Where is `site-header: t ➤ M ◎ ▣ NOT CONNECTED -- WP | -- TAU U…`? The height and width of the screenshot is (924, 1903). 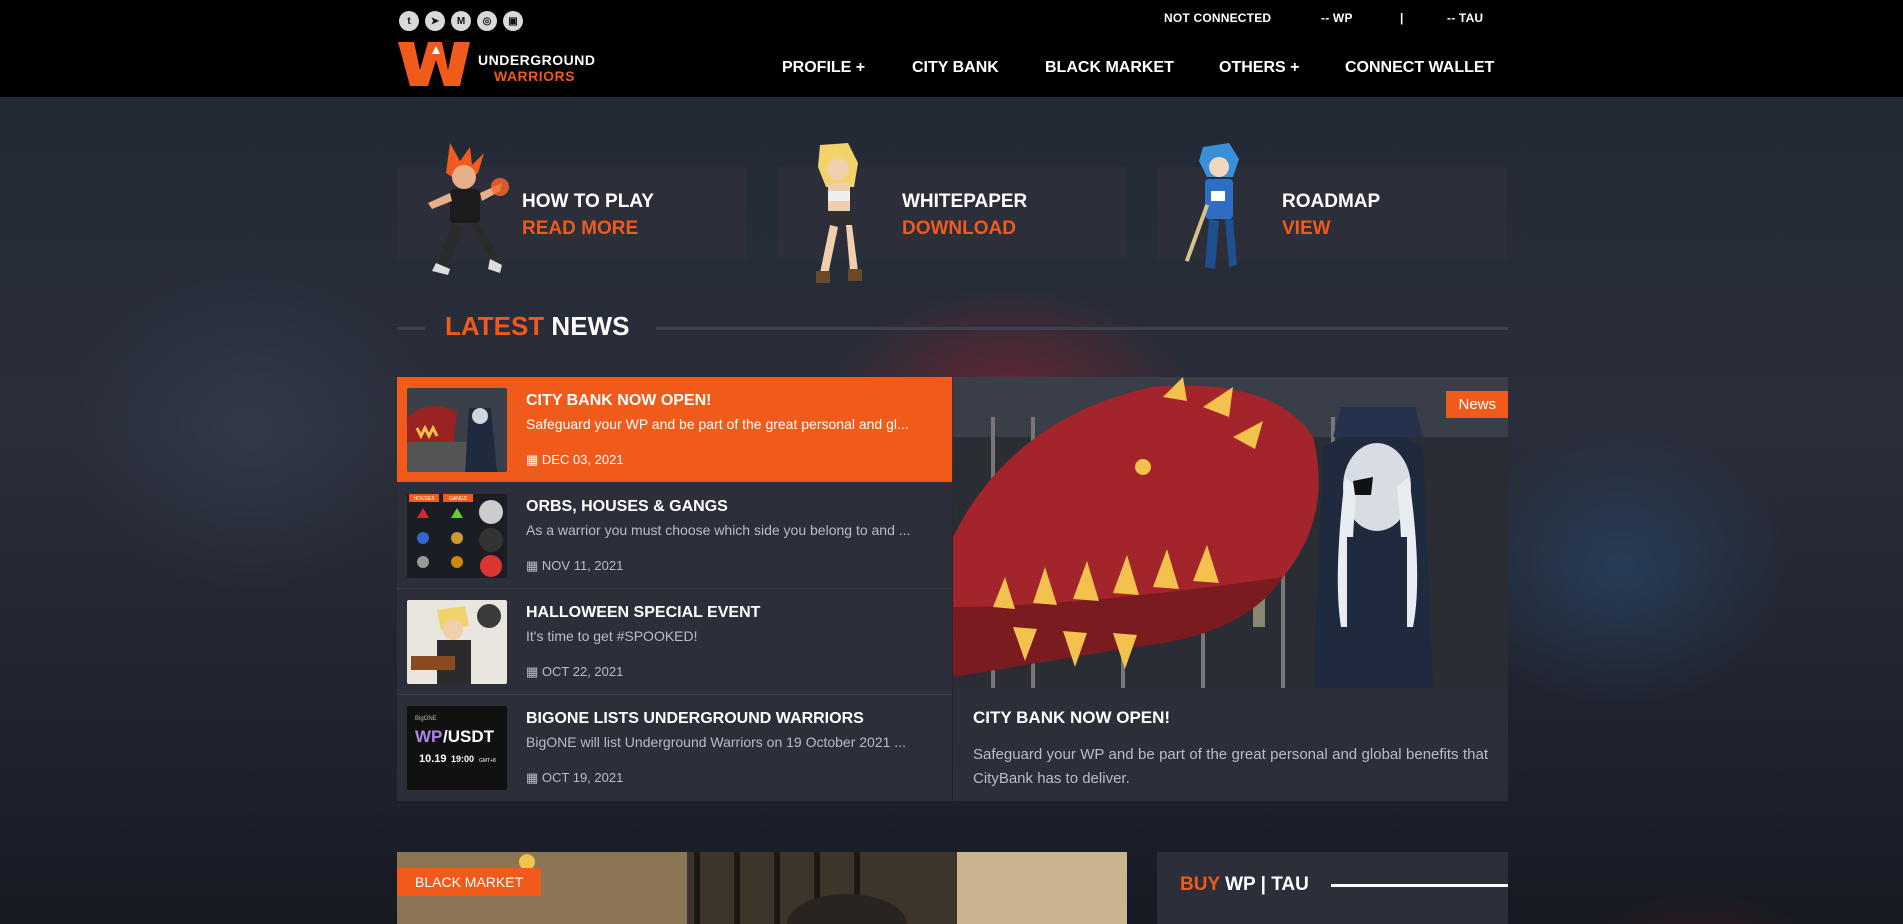
site-header: t ➤ M ◎ ▣ NOT CONNECTED -- WP | -- TAU U… is located at coordinates (951, 48).